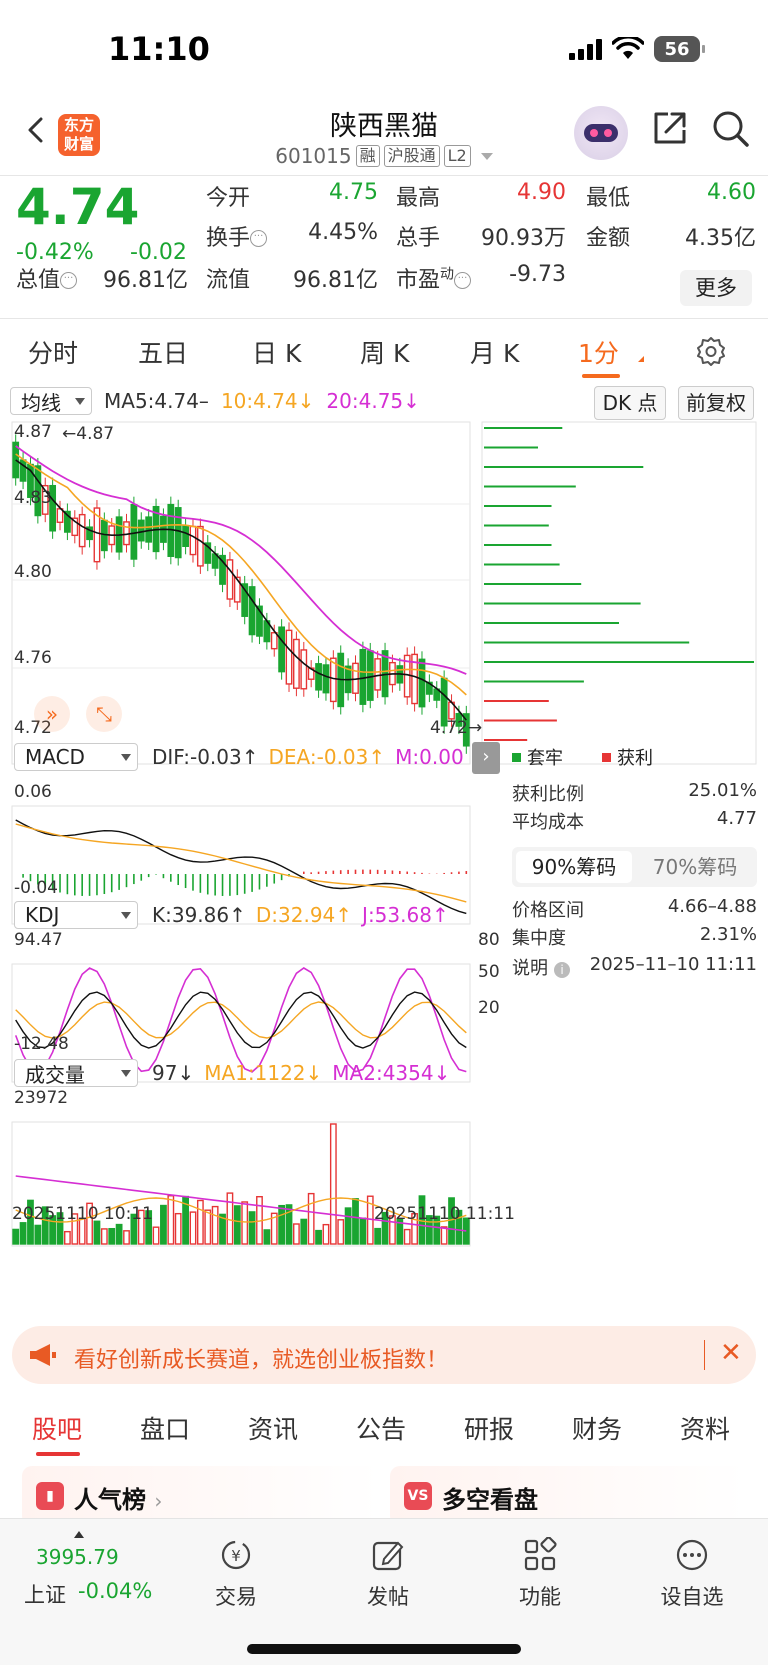 This screenshot has width=768, height=1665. Describe the element at coordinates (79, 1534) in the screenshot. I see `caret-up-icon` at that location.